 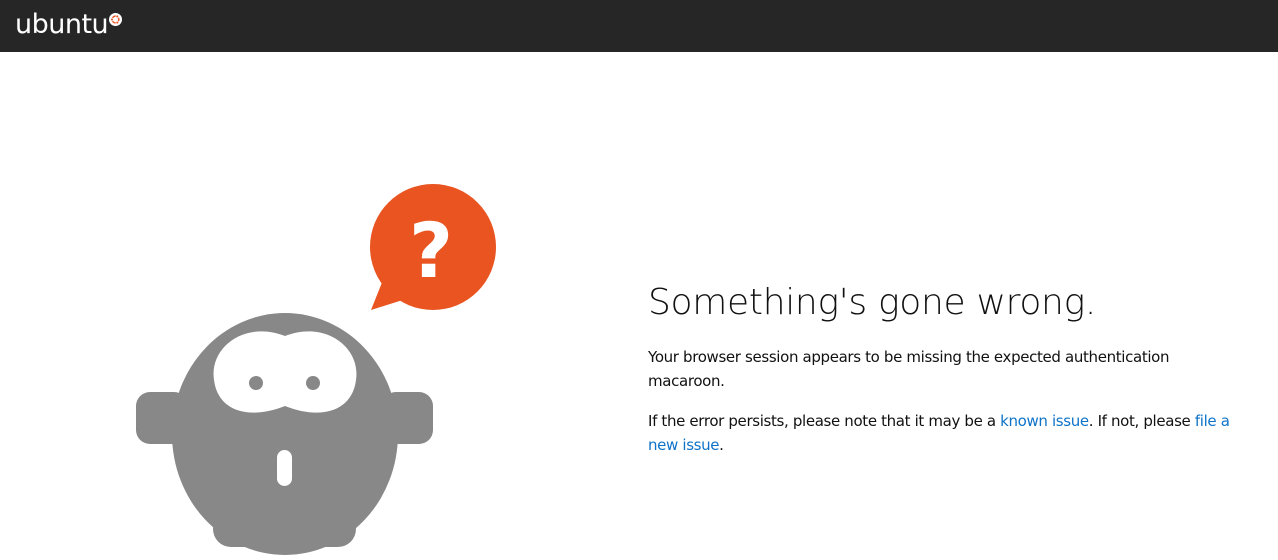 What do you see at coordinates (256, 383) in the screenshot?
I see `left-pupil` at bounding box center [256, 383].